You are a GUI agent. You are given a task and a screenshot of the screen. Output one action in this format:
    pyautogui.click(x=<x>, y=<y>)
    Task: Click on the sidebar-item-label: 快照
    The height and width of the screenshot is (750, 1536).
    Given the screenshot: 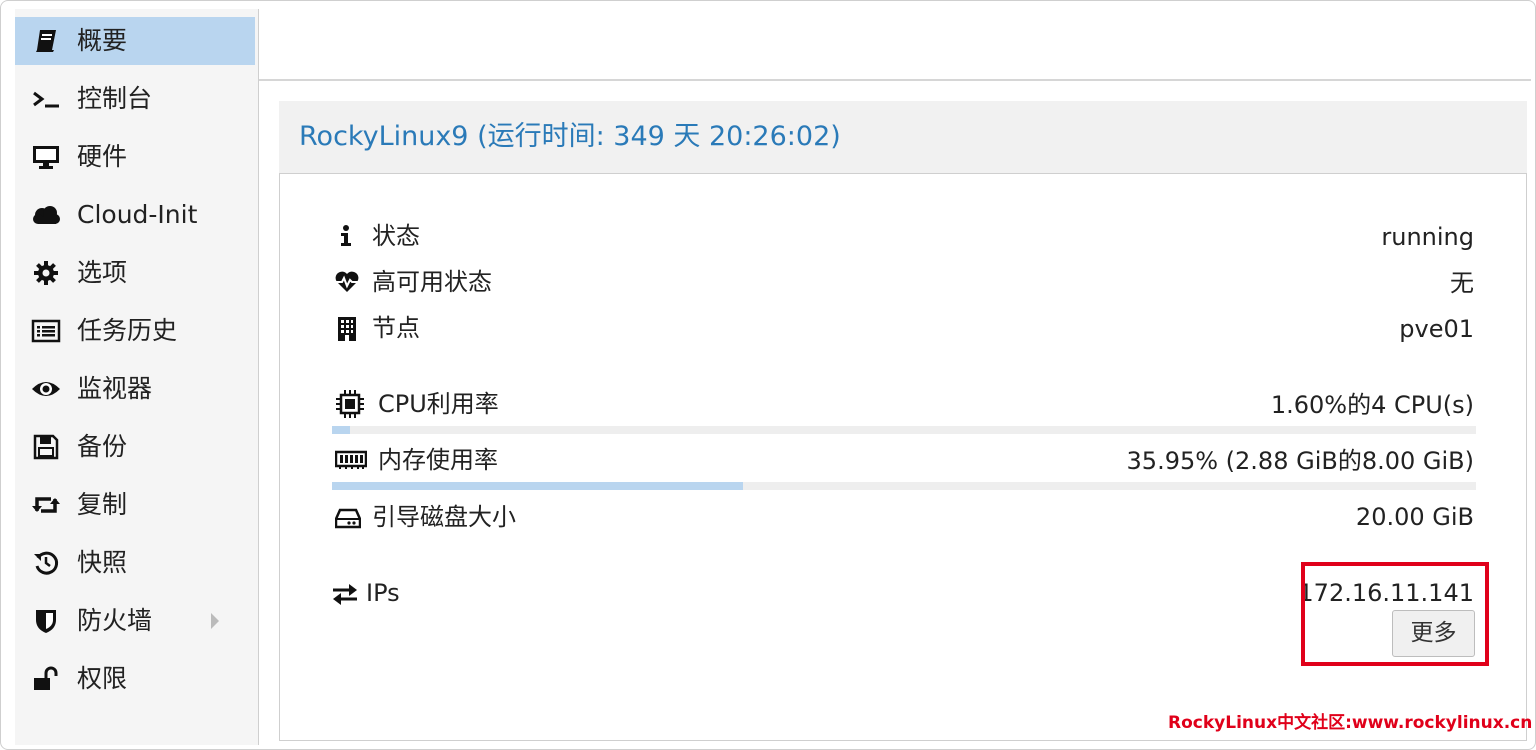 What is the action you would take?
    pyautogui.click(x=102, y=562)
    